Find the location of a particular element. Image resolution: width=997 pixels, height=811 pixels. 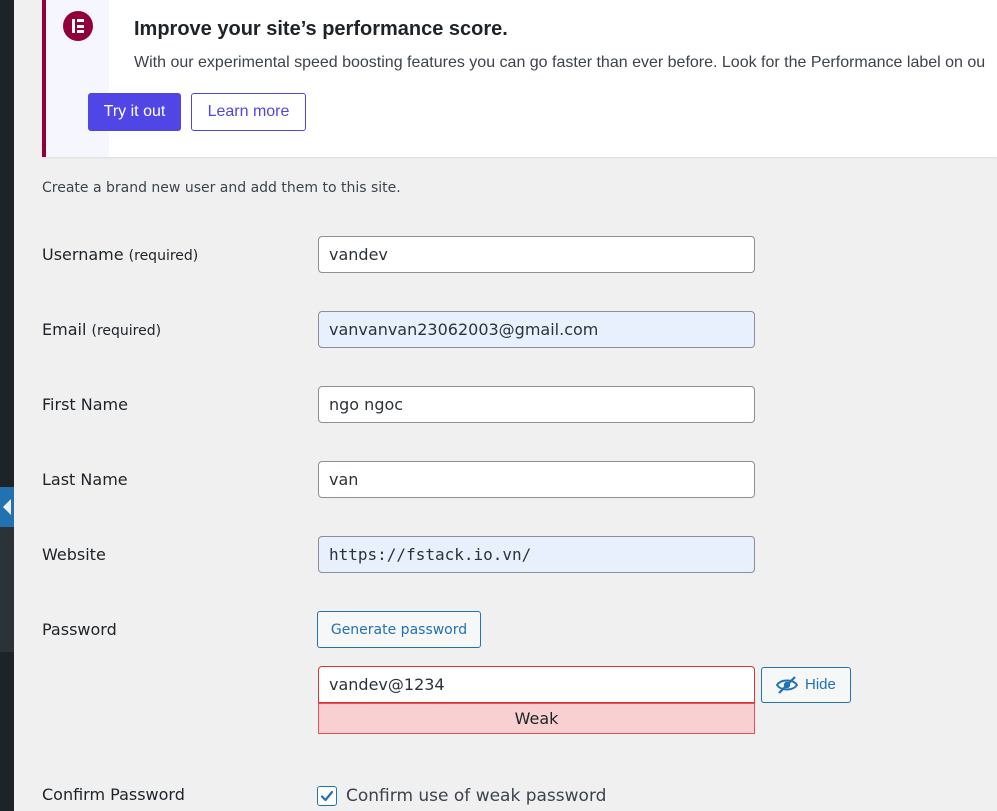

confirm-weak-password-label: Confirm use of weak password is located at coordinates (476, 796).